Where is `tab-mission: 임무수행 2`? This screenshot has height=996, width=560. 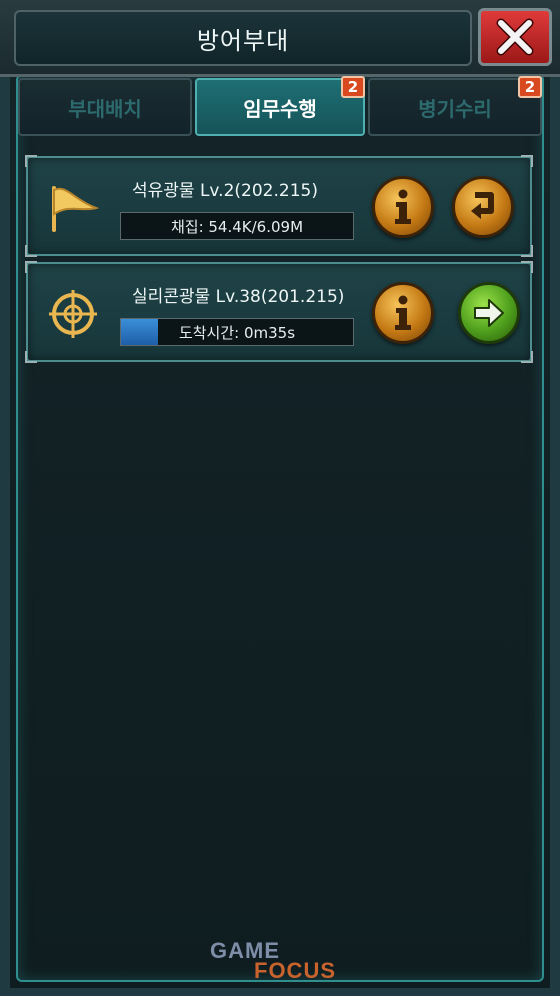 tab-mission: 임무수행 2 is located at coordinates (280, 106).